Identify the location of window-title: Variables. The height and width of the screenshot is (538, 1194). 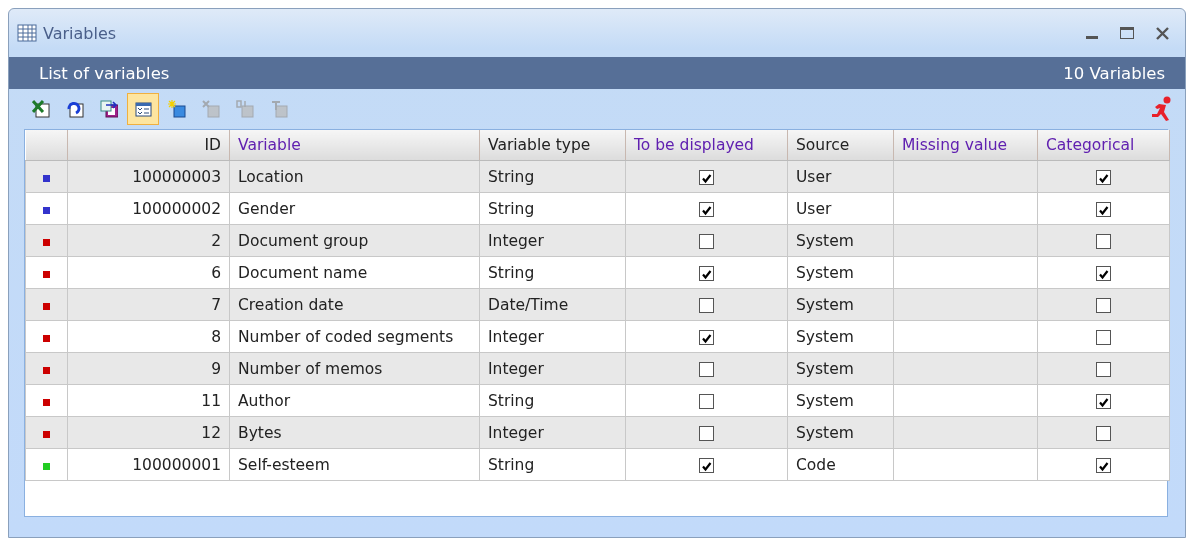
(80, 33).